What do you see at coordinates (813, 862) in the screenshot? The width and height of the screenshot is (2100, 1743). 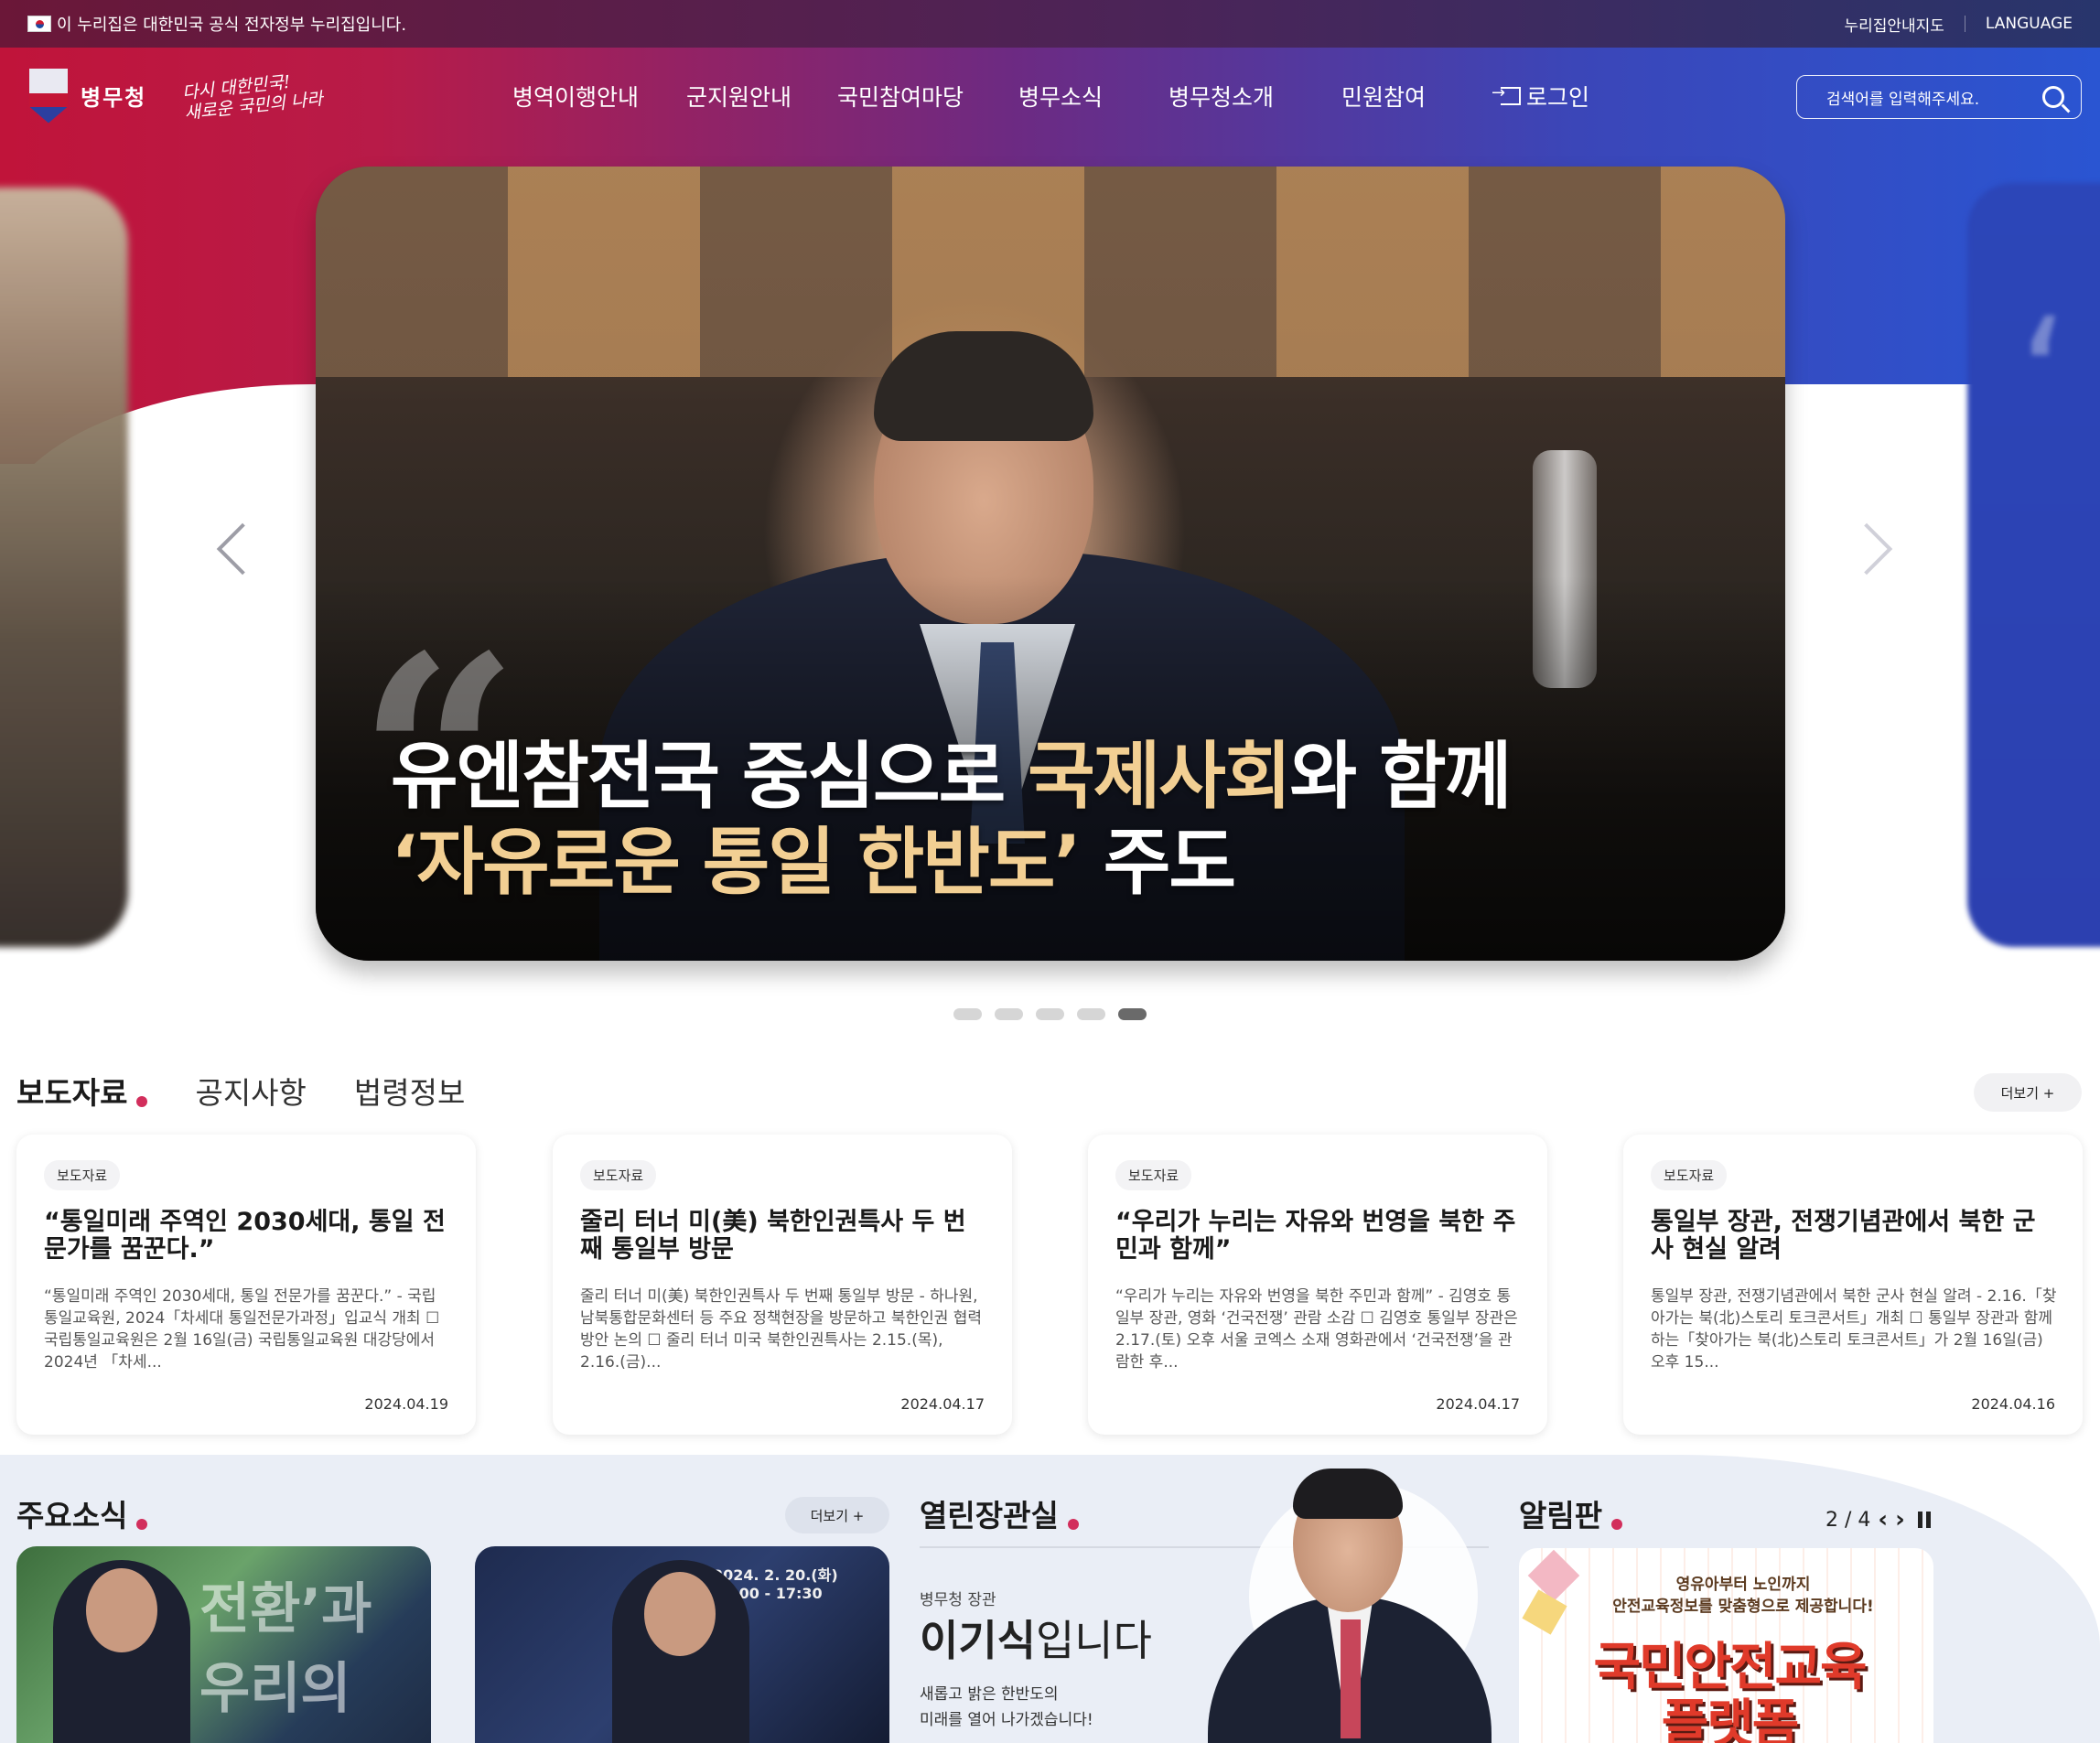 I see `slide-title-line-2: ‘자유로운 통일 한반도’ 주도` at bounding box center [813, 862].